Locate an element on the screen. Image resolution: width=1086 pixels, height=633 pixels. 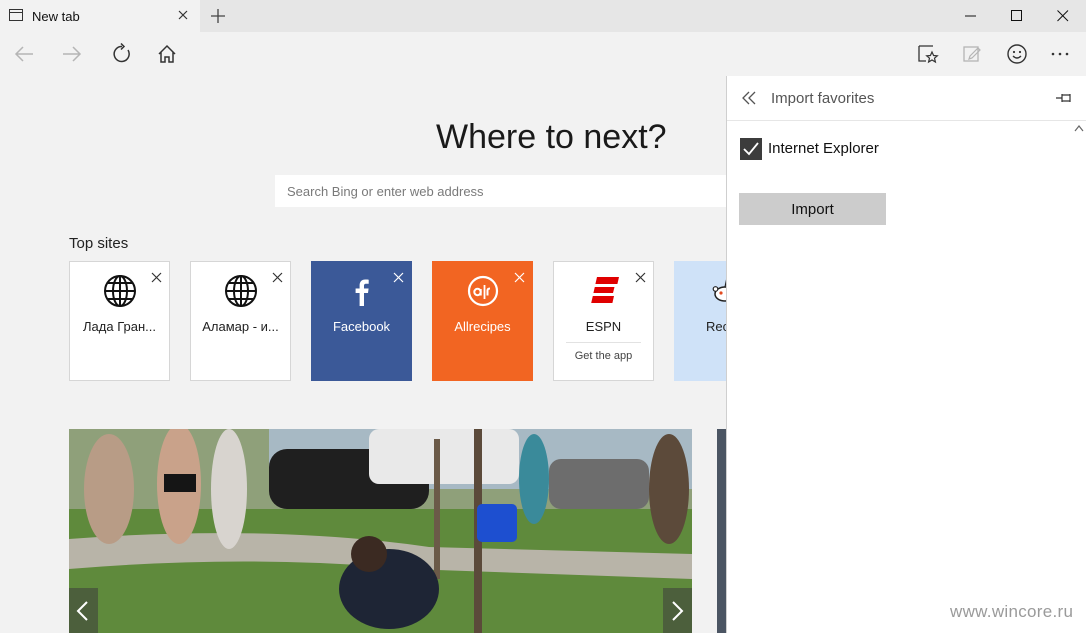
ellipsis-icon is located at coordinates (1060, 54).